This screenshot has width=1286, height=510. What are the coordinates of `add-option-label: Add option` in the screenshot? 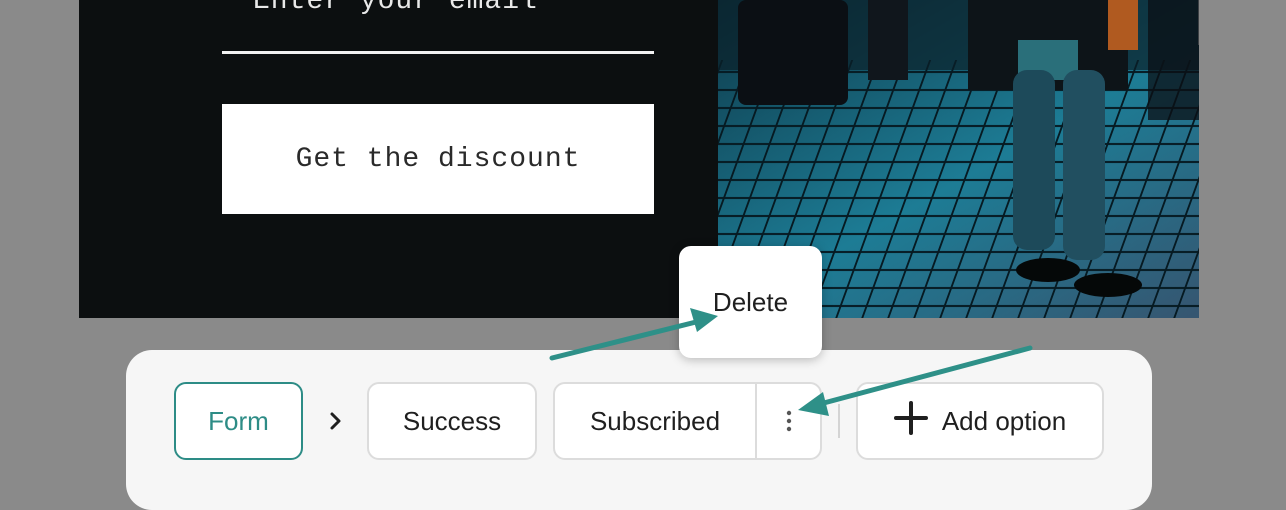 It's located at (1004, 420).